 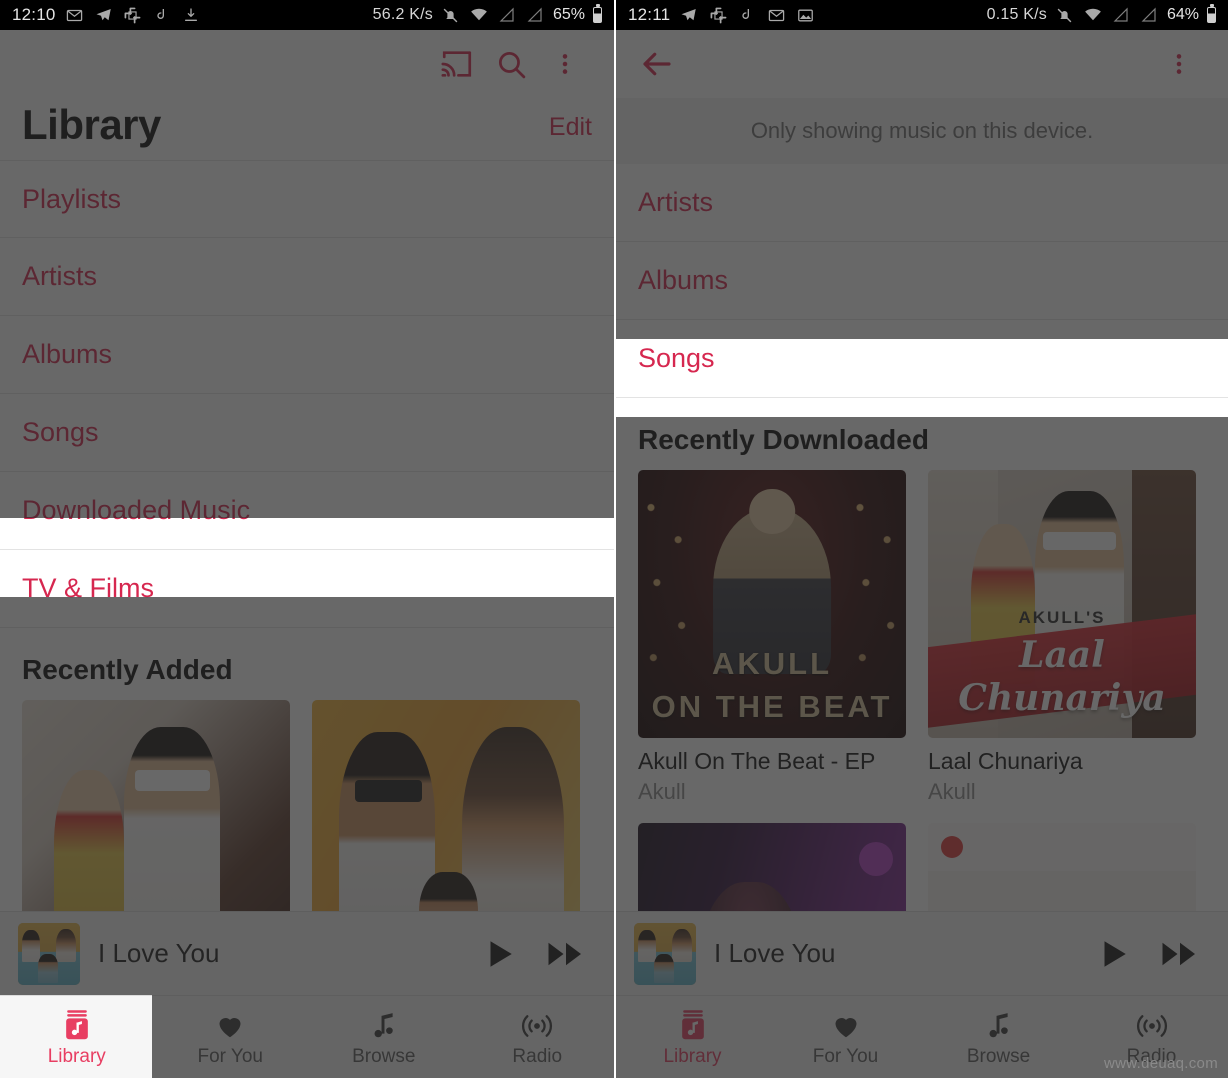 I want to click on download-icon, so click(x=191, y=15).